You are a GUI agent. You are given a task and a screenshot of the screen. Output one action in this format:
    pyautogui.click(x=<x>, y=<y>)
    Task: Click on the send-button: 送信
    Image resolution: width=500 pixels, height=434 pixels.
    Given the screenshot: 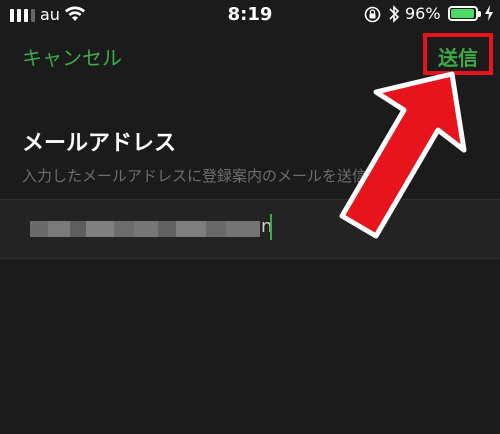 What is the action you would take?
    pyautogui.click(x=458, y=56)
    